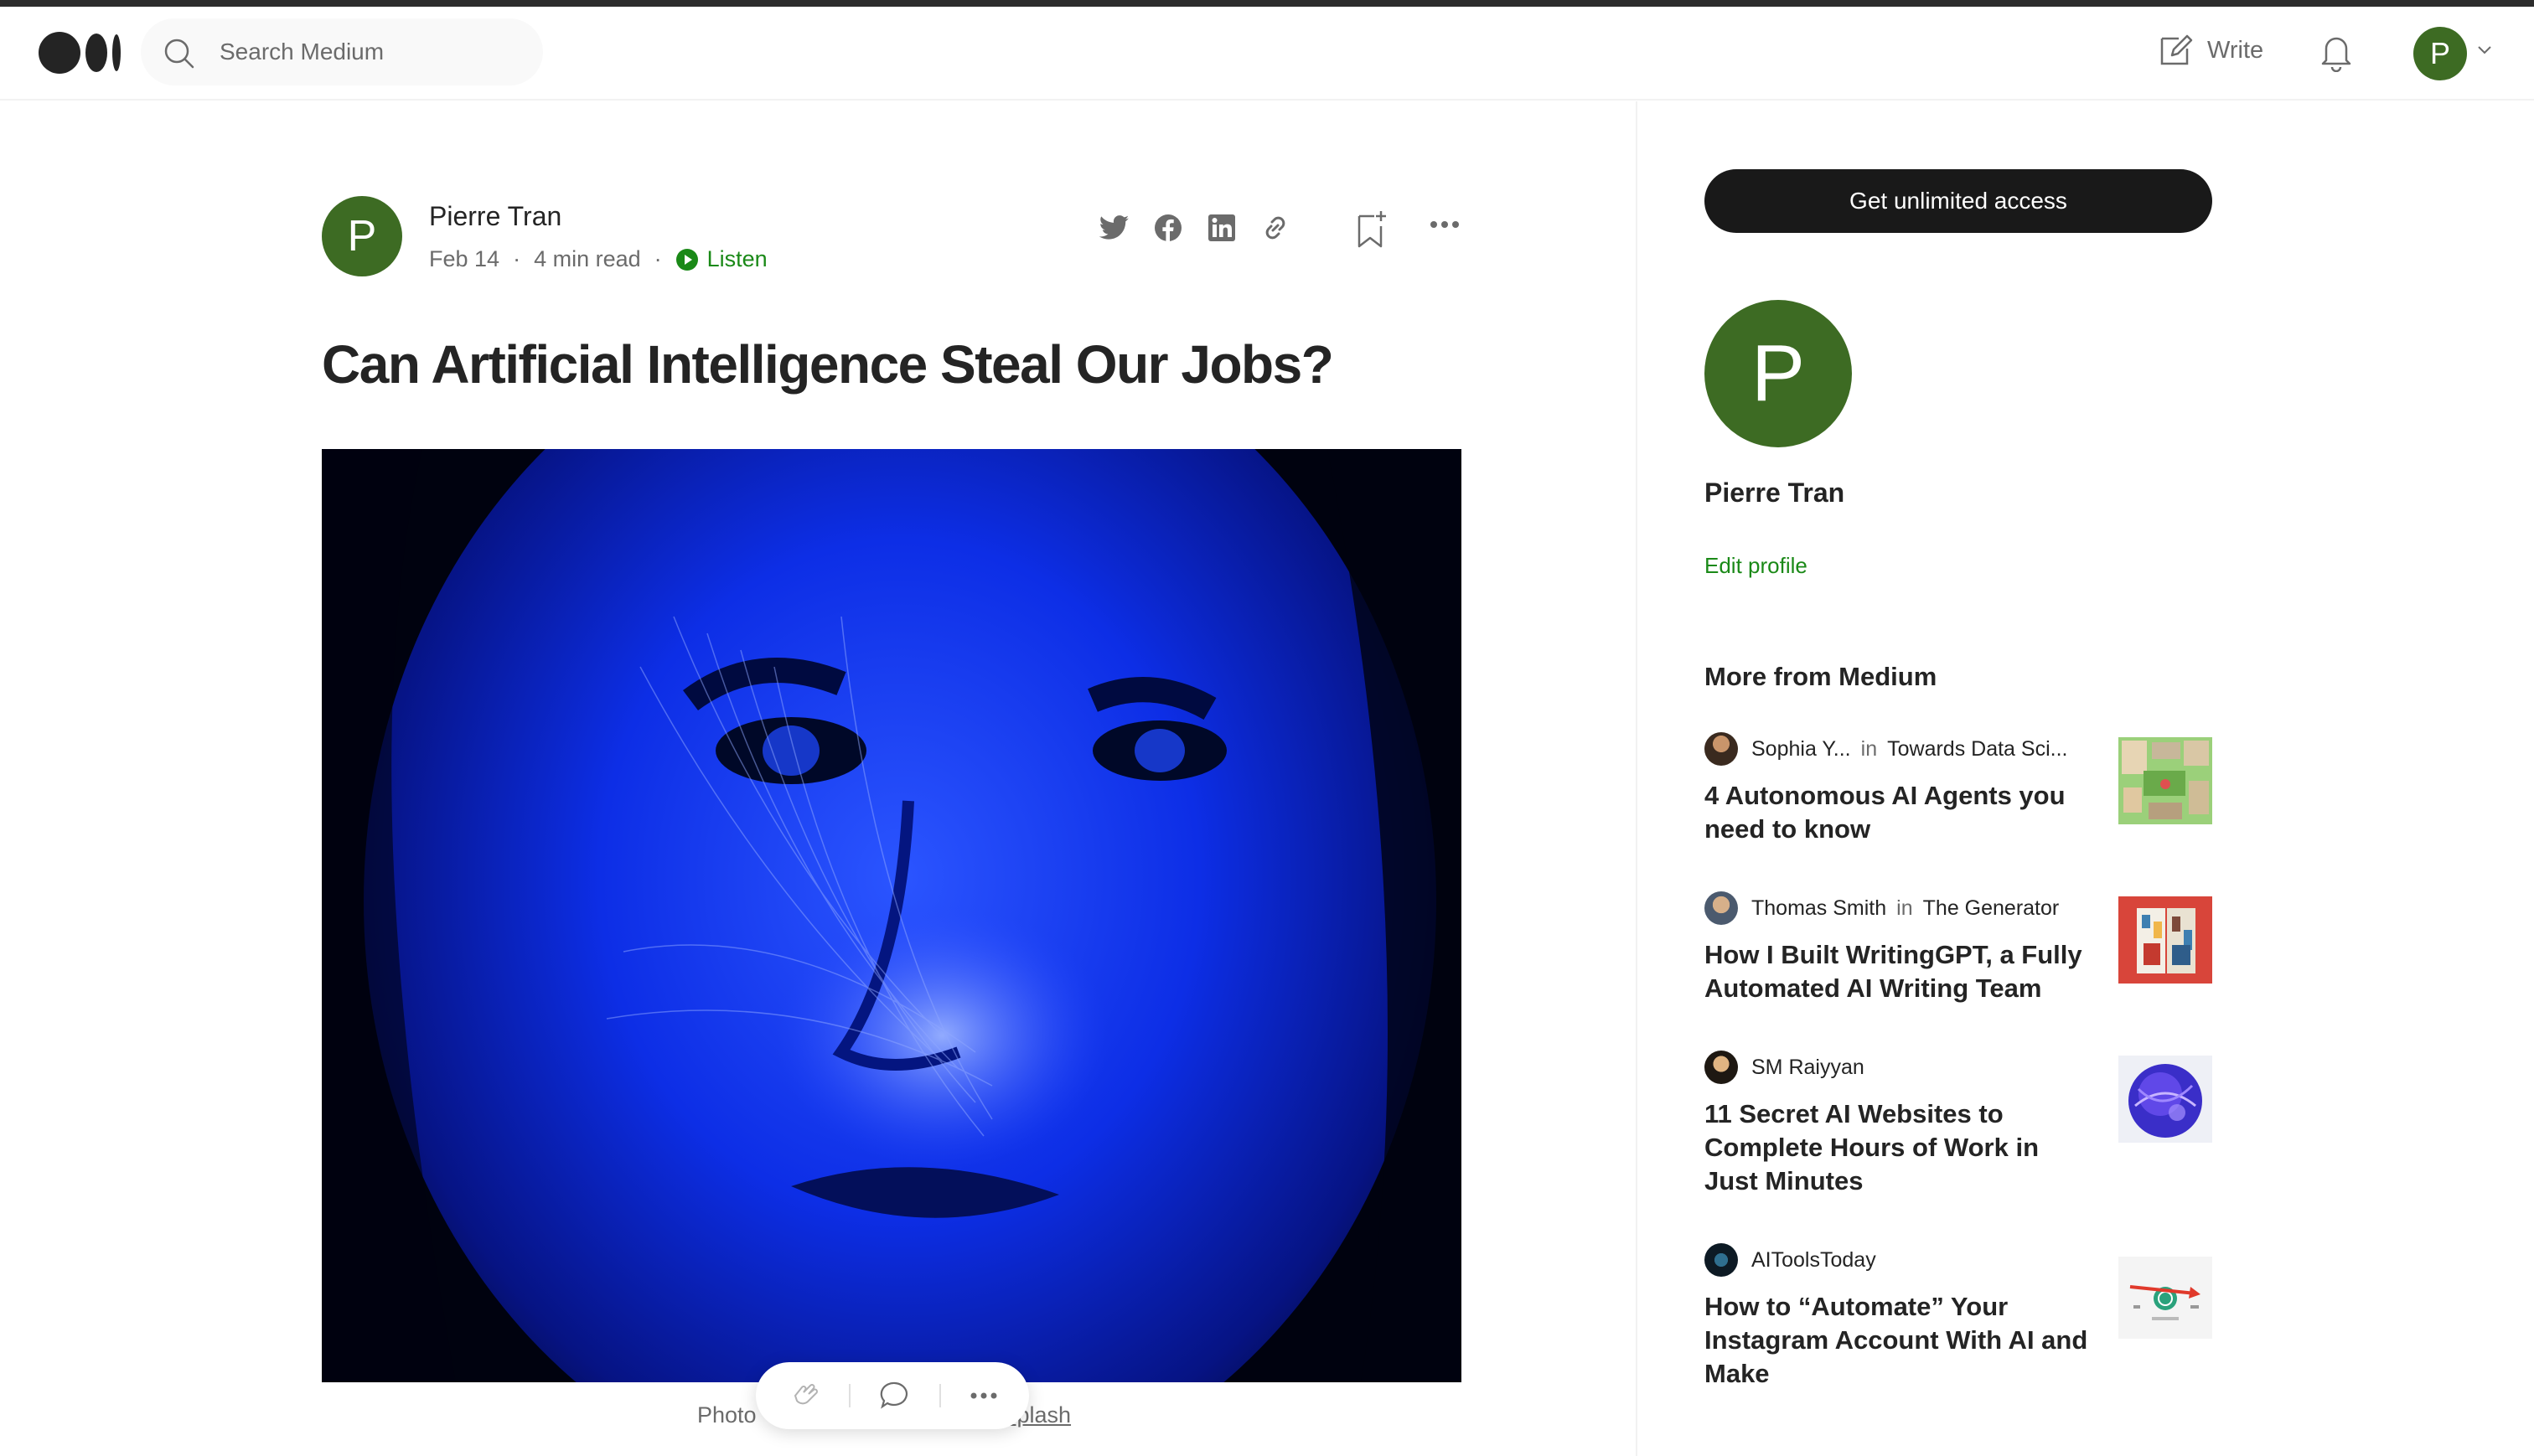 Image resolution: width=2534 pixels, height=1456 pixels. I want to click on image-caption: Photo splash, so click(884, 1415).